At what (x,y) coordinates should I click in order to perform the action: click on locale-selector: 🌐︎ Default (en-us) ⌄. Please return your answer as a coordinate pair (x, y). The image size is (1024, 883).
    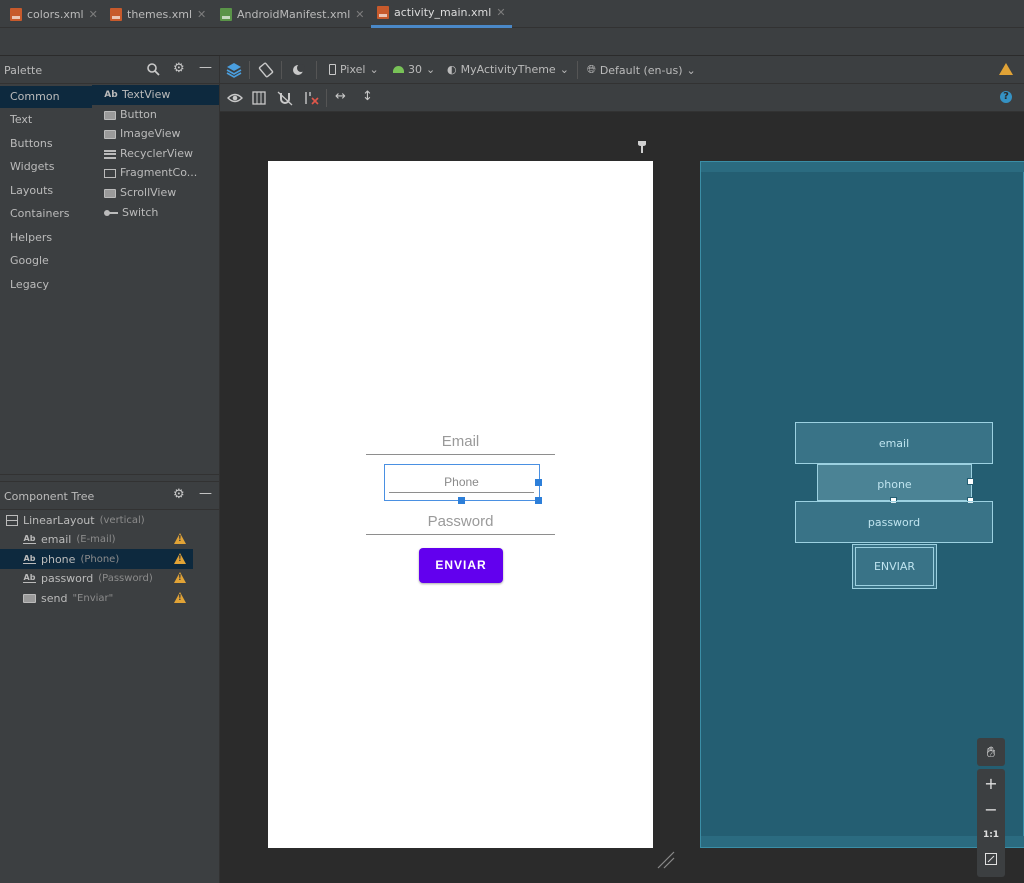
    Looking at the image, I should click on (641, 70).